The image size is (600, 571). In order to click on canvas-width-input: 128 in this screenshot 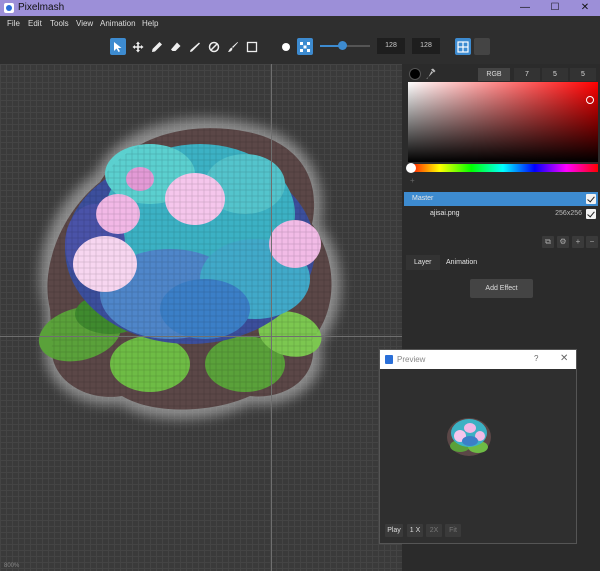, I will do `click(391, 46)`.